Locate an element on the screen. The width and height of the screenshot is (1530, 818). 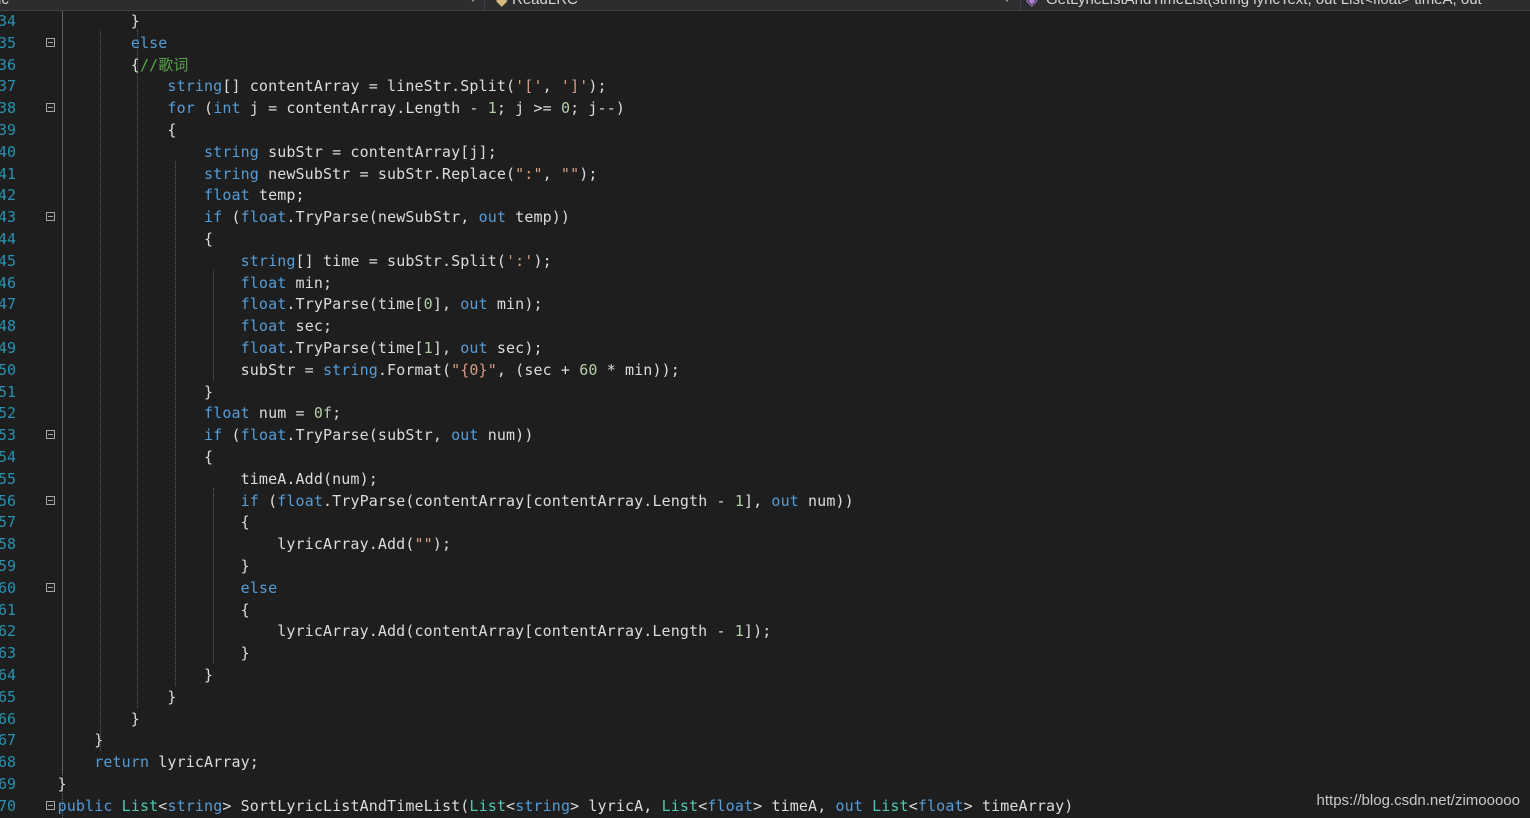
line-number: 61 is located at coordinates (8, 609).